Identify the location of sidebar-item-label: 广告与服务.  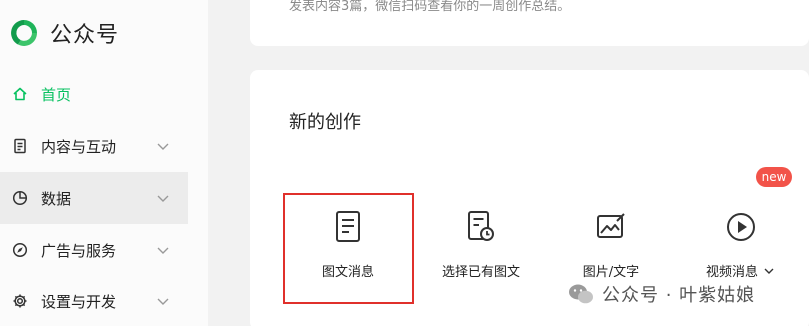
(79, 250).